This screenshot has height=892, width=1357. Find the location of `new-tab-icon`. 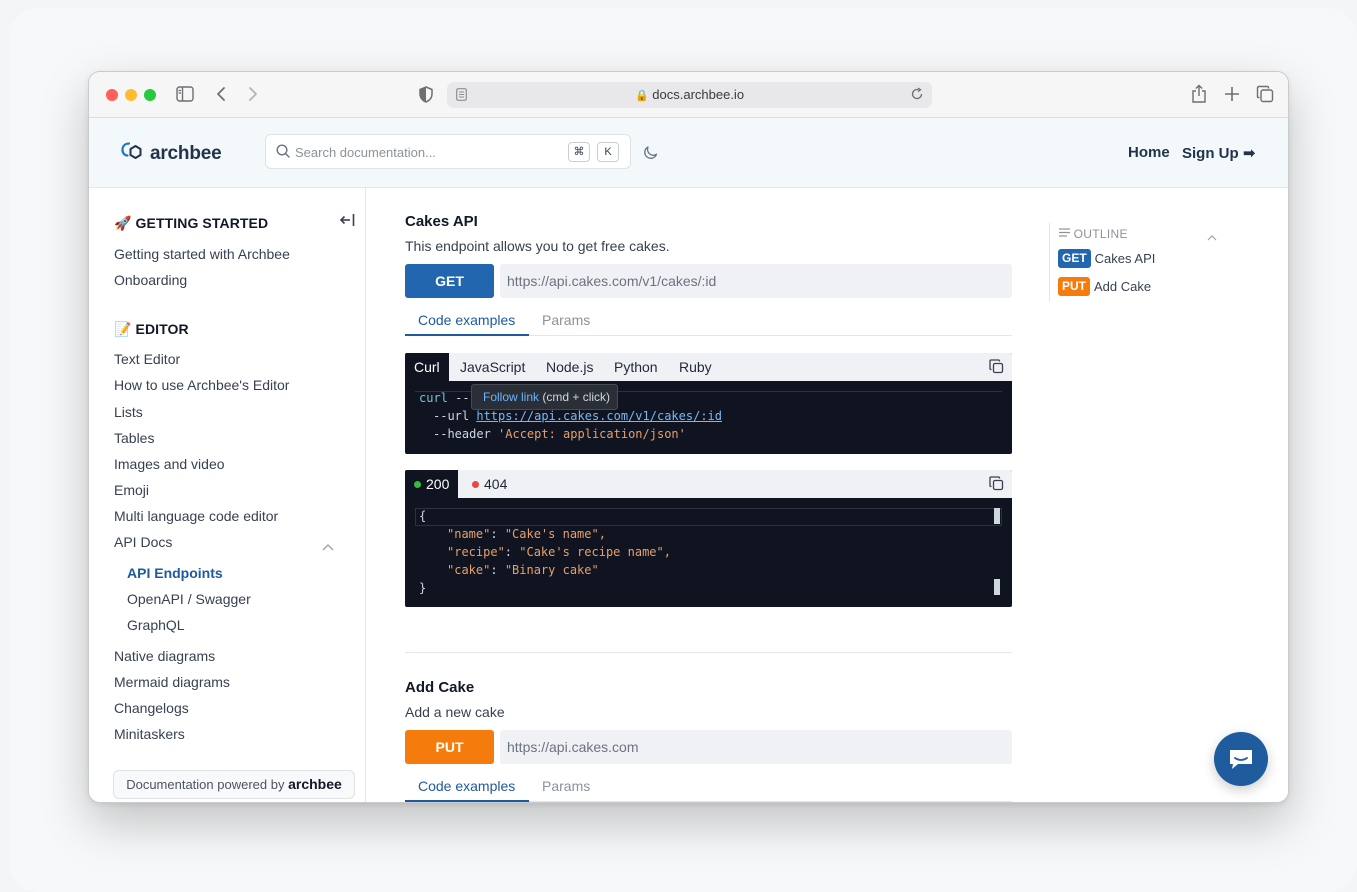

new-tab-icon is located at coordinates (1232, 95).